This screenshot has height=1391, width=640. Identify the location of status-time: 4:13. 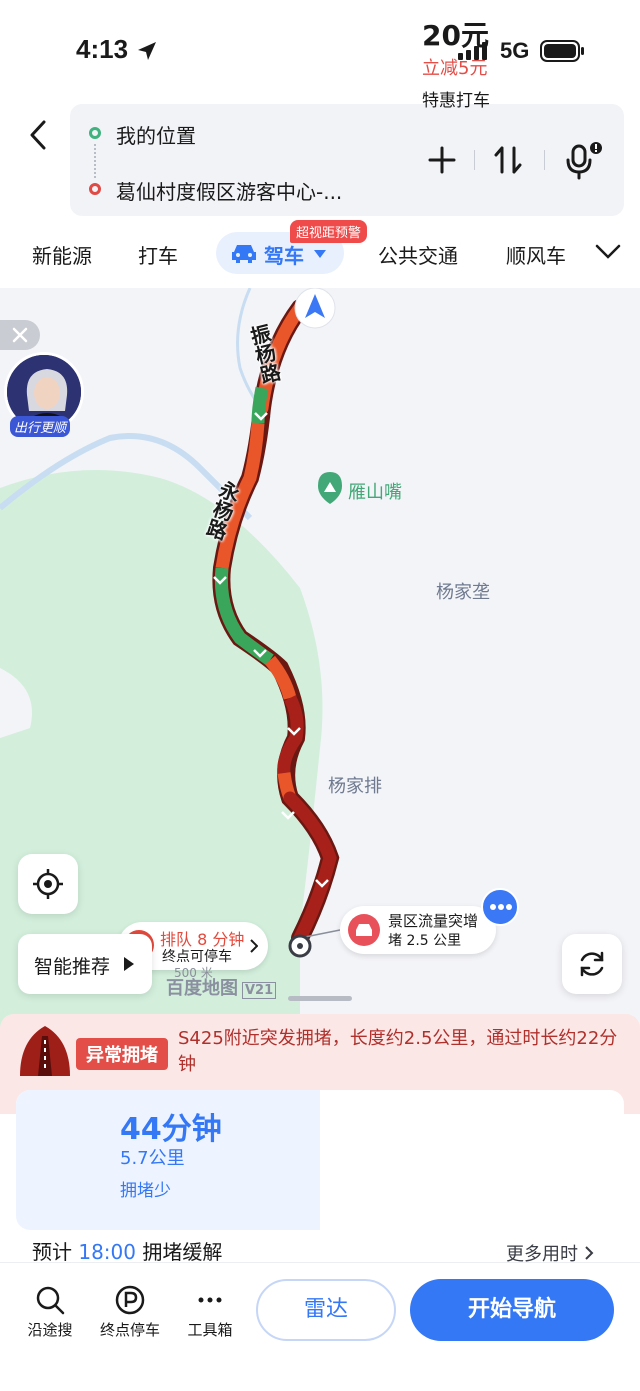
(102, 49).